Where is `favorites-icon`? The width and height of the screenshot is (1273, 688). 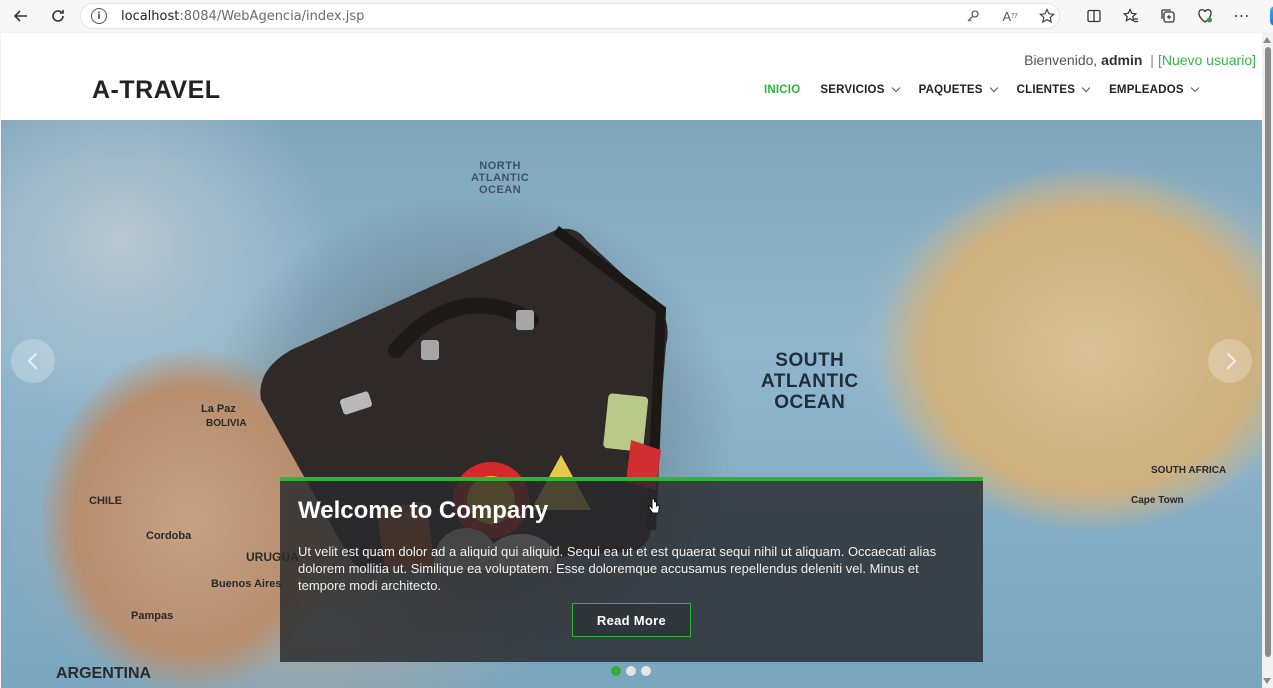
favorites-icon is located at coordinates (1131, 16).